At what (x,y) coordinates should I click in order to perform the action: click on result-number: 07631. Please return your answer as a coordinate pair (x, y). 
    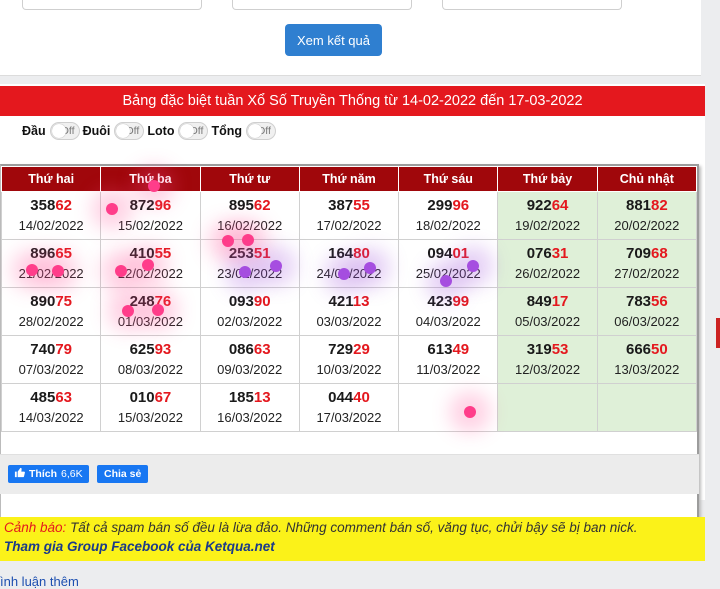
    Looking at the image, I should click on (547, 254).